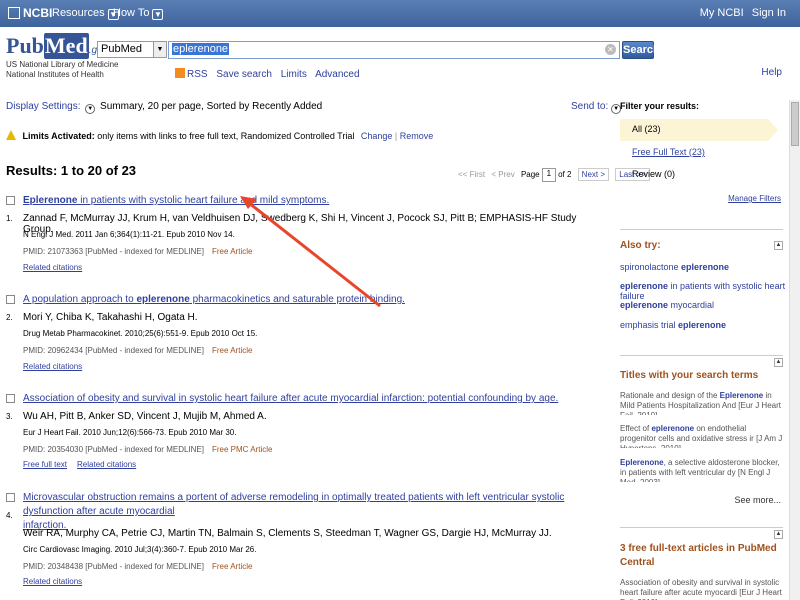 This screenshot has width=800, height=600. I want to click on filter-review: Review (0), so click(653, 174).